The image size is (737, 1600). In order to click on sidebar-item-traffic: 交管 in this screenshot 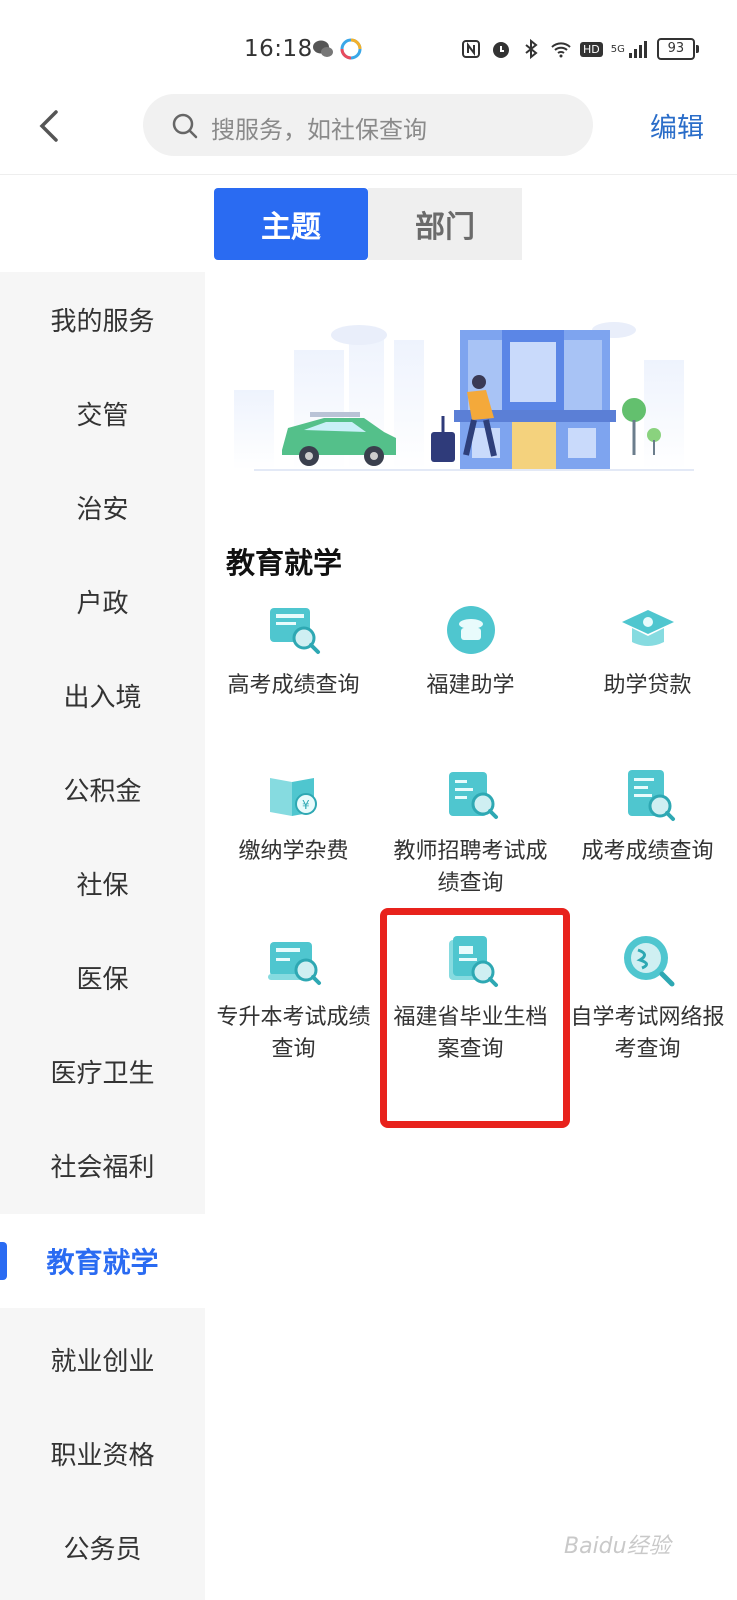, I will do `click(102, 413)`.